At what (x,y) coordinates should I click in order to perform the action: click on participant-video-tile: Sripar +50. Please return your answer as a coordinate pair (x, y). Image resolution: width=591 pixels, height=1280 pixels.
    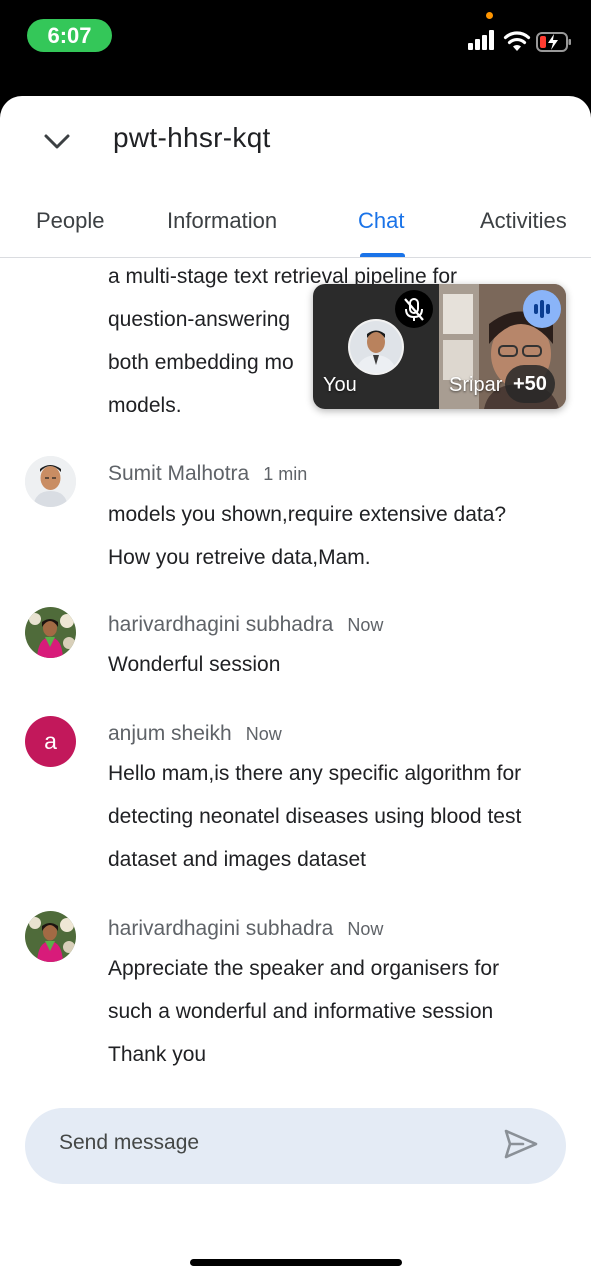
    Looking at the image, I should click on (502, 346).